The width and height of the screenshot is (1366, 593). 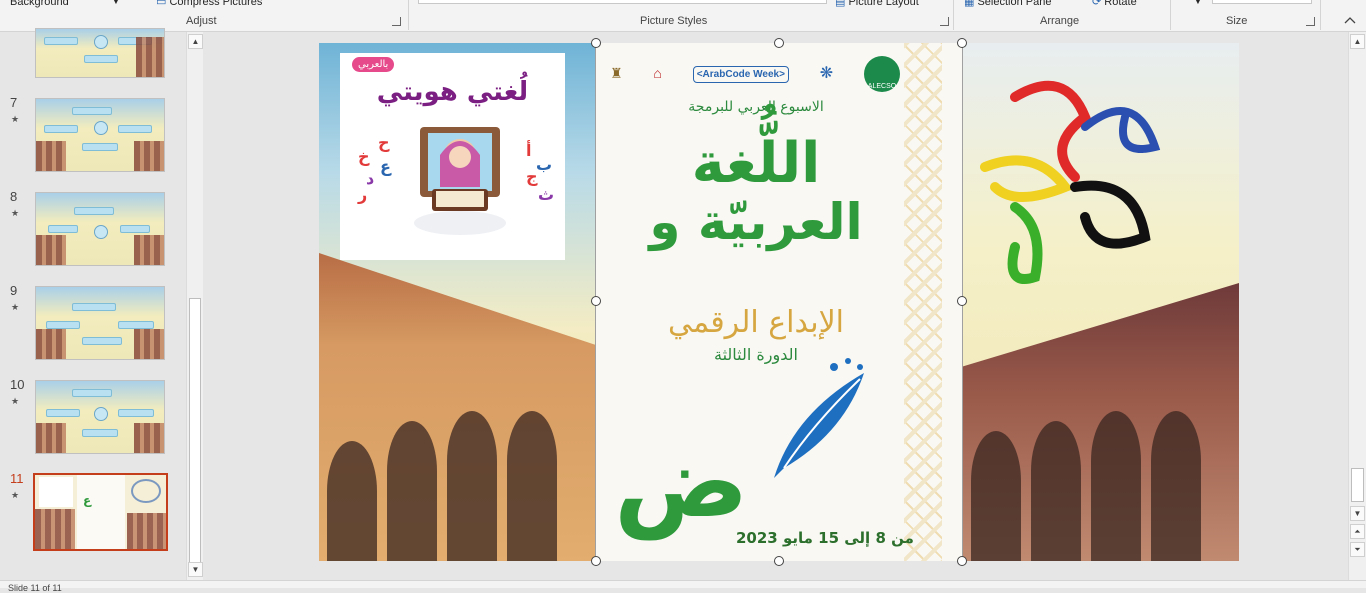 I want to click on compress-icon: ▭, so click(x=161, y=4).